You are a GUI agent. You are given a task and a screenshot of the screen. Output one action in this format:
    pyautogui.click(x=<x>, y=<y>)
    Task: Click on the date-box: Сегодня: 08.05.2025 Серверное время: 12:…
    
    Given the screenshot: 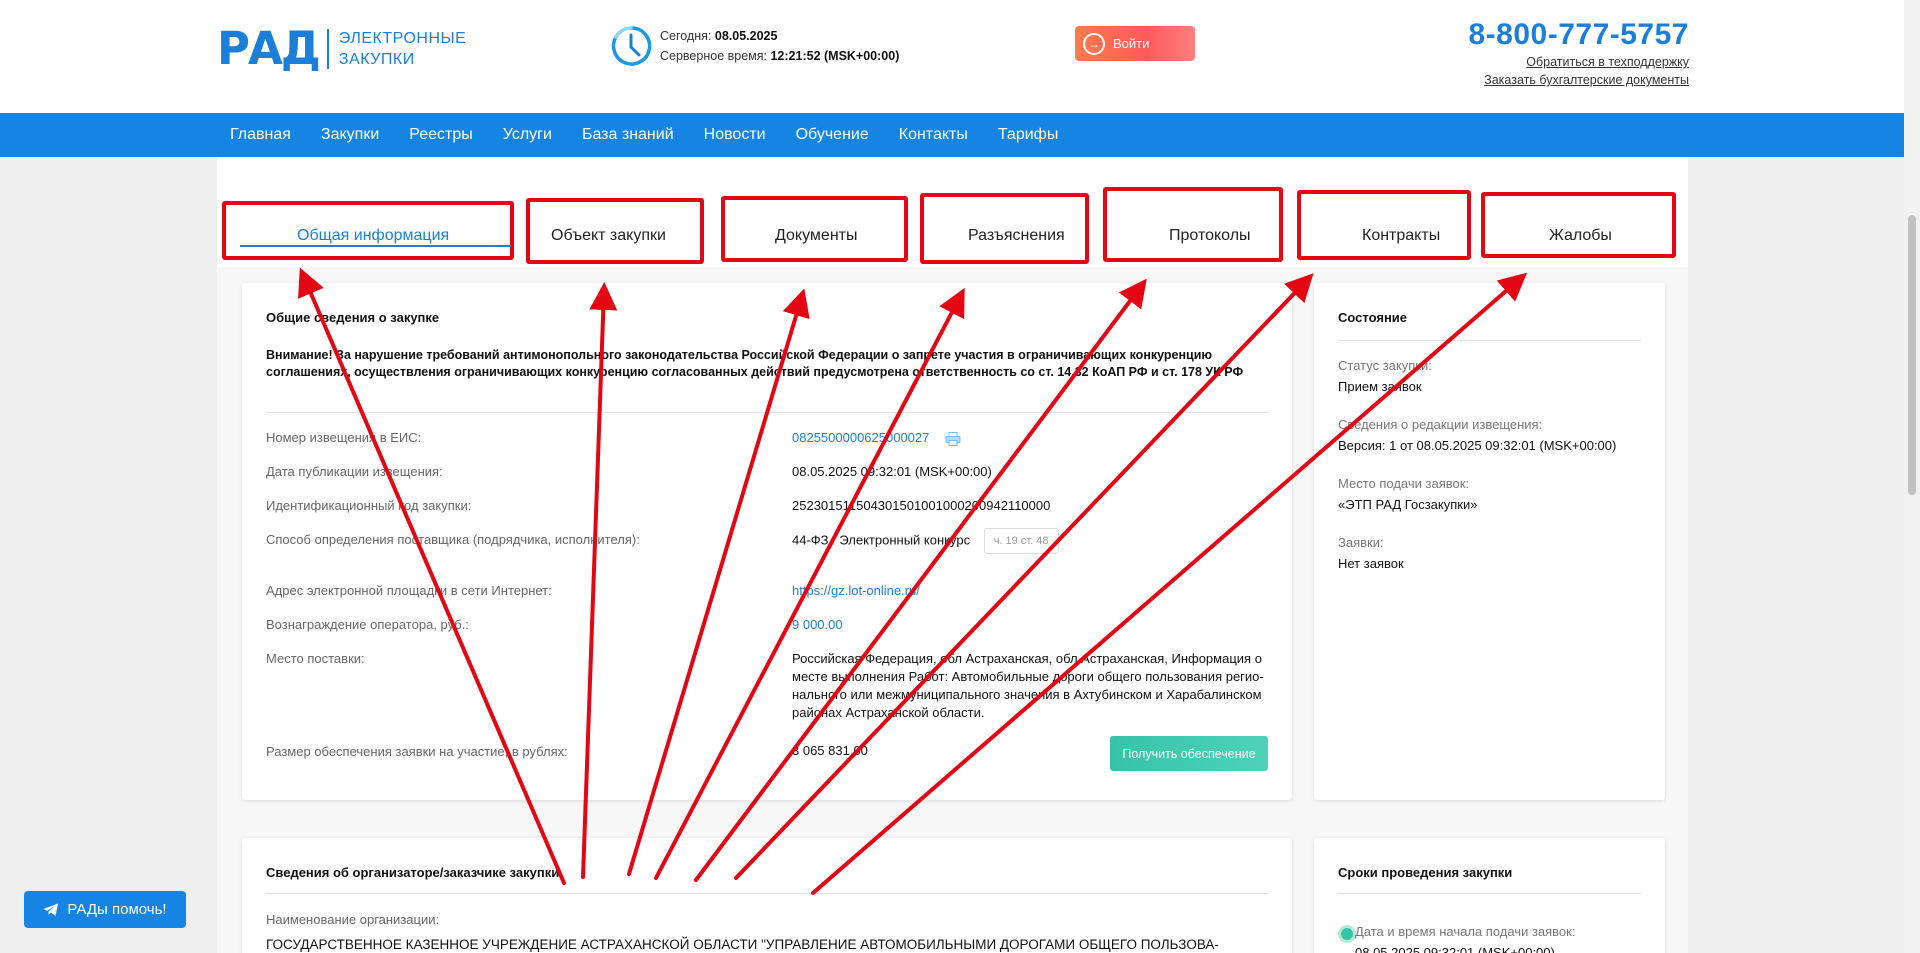 What is the action you would take?
    pyautogui.click(x=779, y=46)
    